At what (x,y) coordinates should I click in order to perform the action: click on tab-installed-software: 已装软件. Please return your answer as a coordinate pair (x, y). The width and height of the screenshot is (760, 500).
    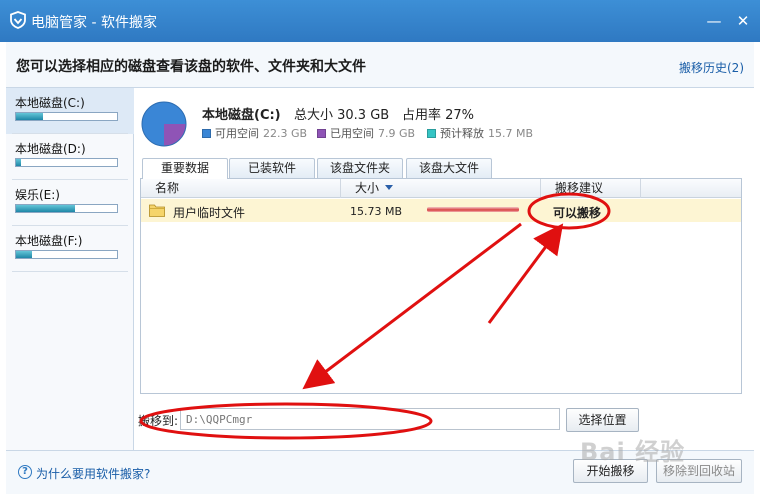
    Looking at the image, I should click on (272, 168).